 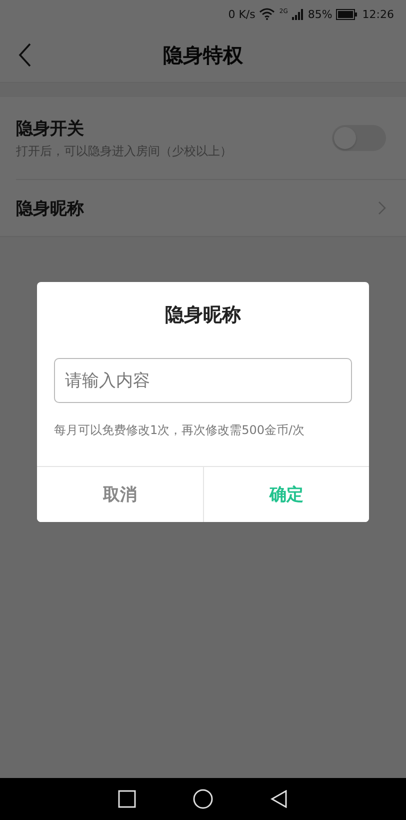 What do you see at coordinates (347, 14) in the screenshot?
I see `battery-icon` at bounding box center [347, 14].